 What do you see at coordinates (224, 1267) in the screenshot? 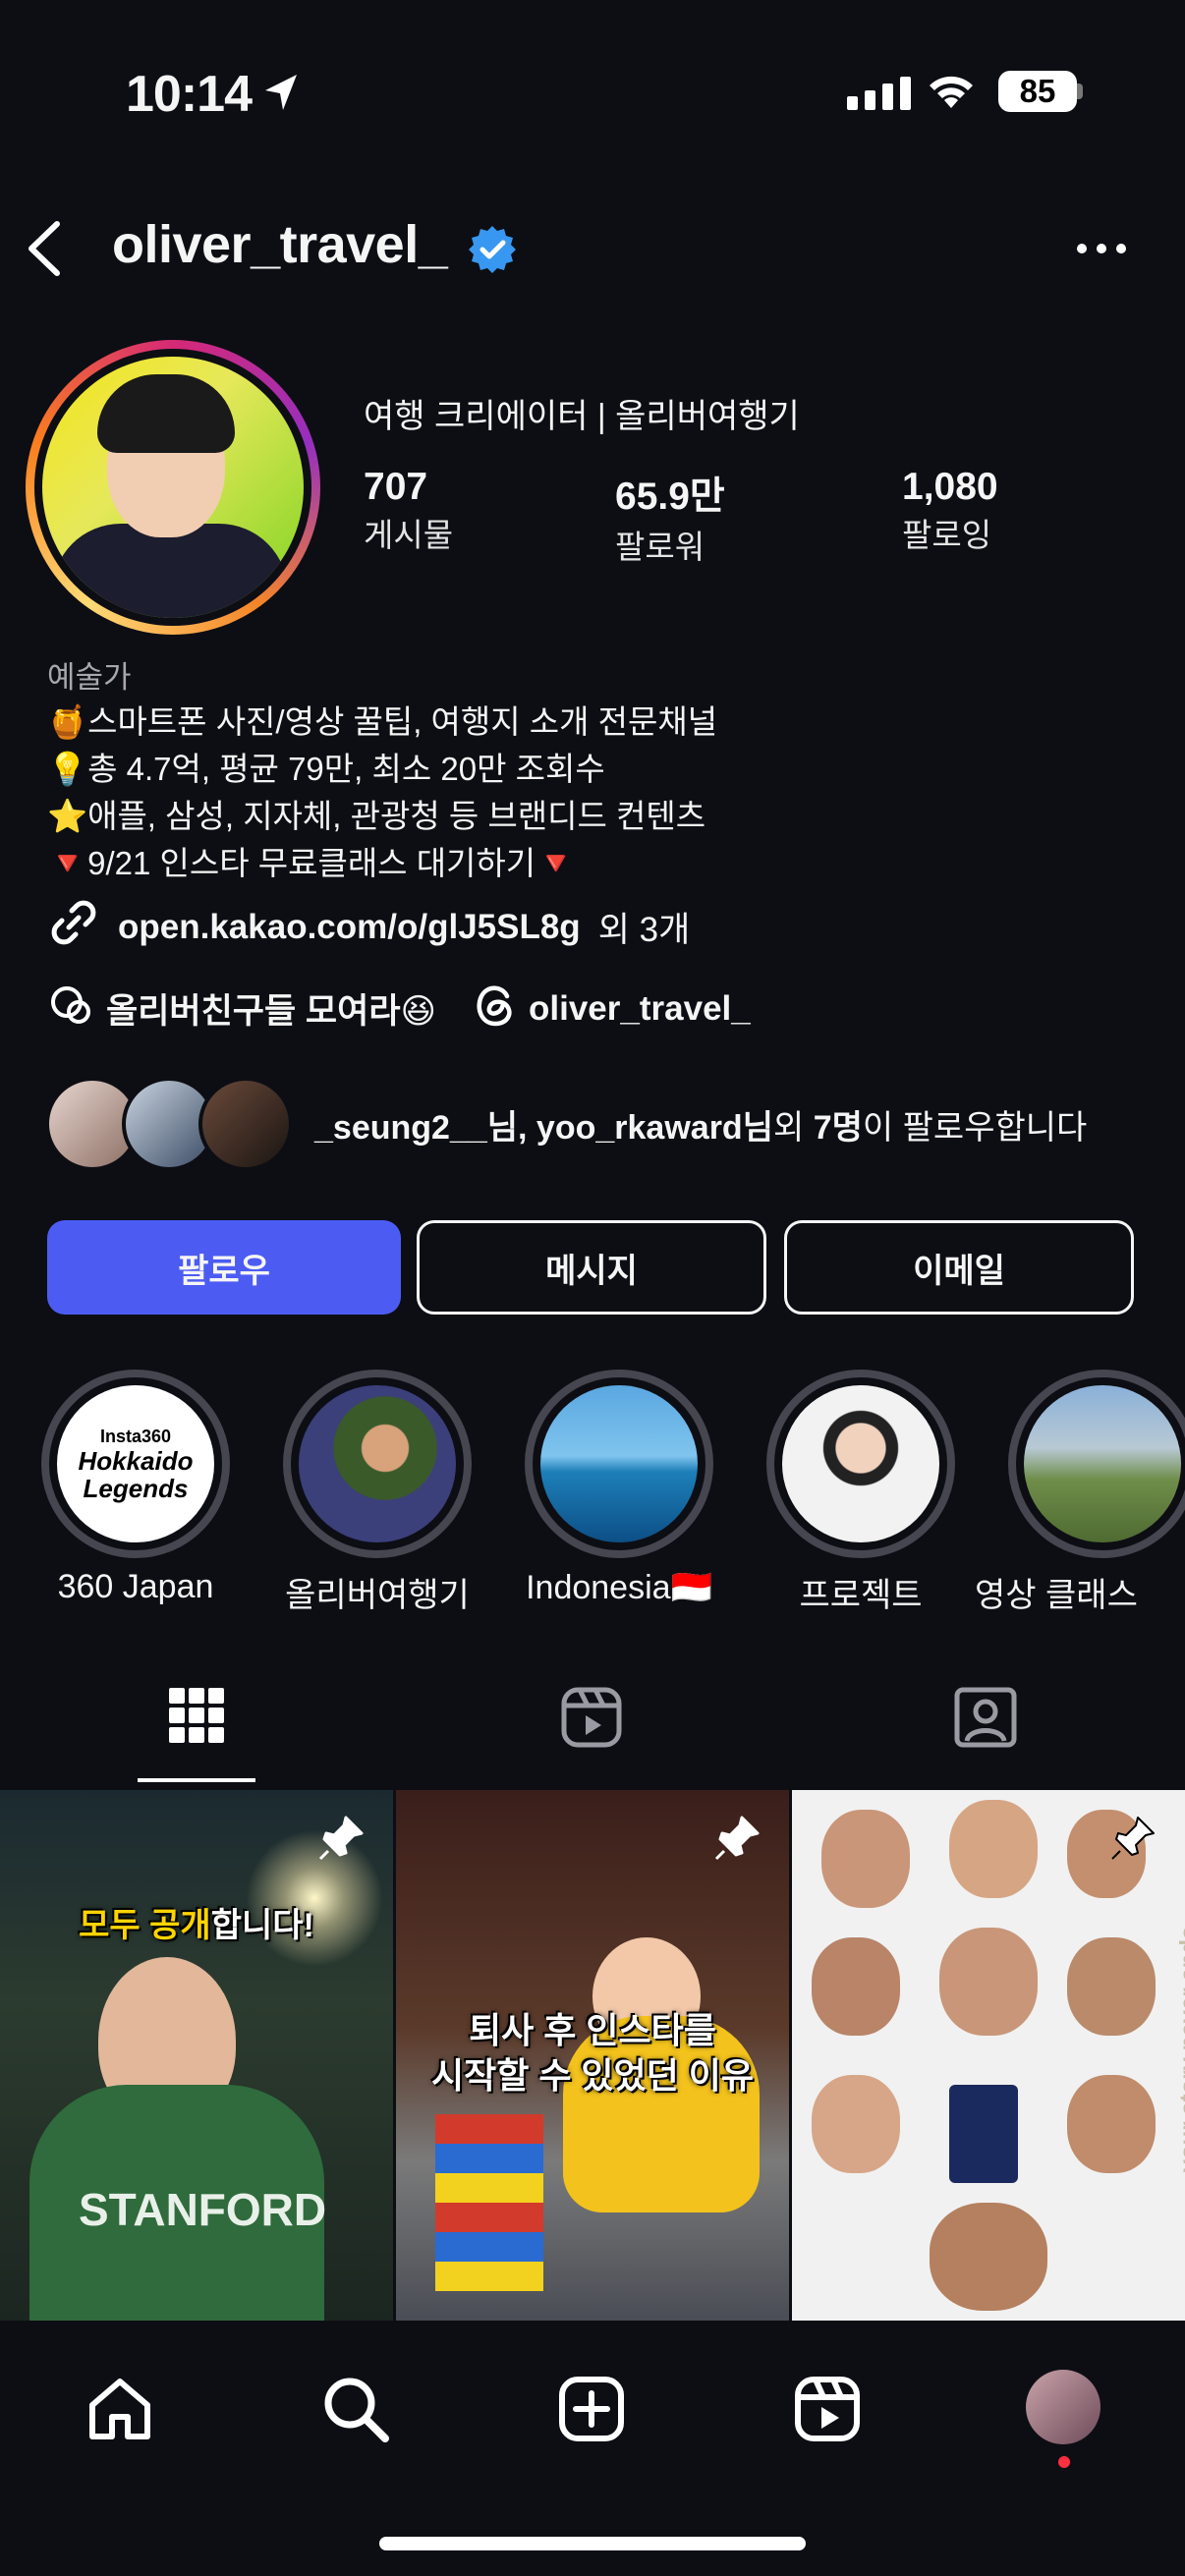
I see `follow-button: 팔로우` at bounding box center [224, 1267].